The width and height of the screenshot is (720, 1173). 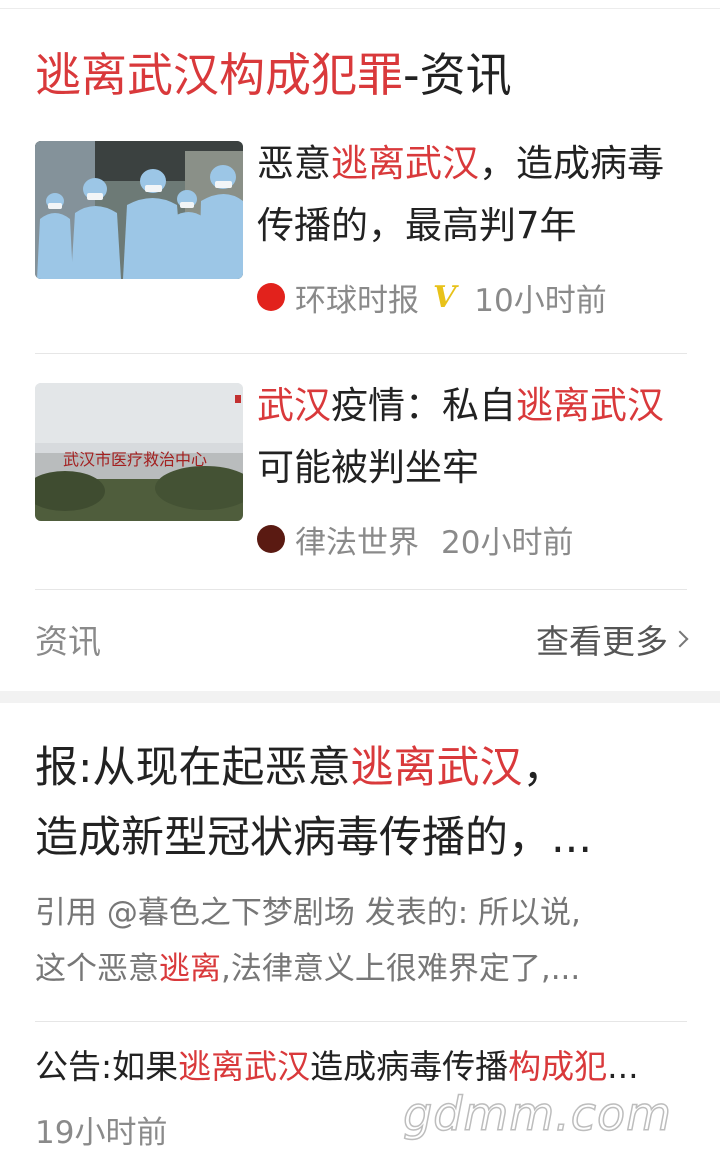 What do you see at coordinates (357, 300) in the screenshot?
I see `source-name: 环球时报` at bounding box center [357, 300].